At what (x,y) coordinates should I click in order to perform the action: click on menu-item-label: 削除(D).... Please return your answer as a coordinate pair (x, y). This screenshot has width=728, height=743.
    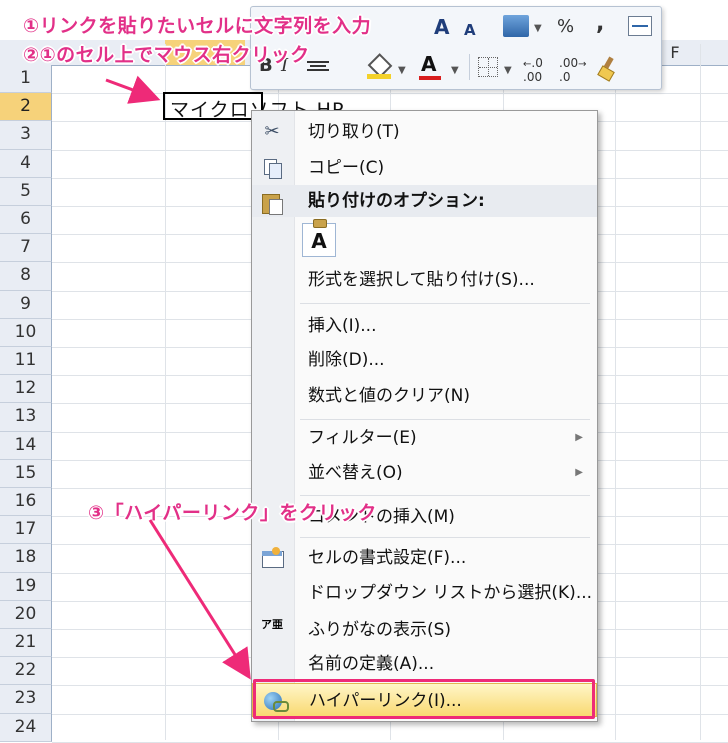
    Looking at the image, I should click on (346, 360).